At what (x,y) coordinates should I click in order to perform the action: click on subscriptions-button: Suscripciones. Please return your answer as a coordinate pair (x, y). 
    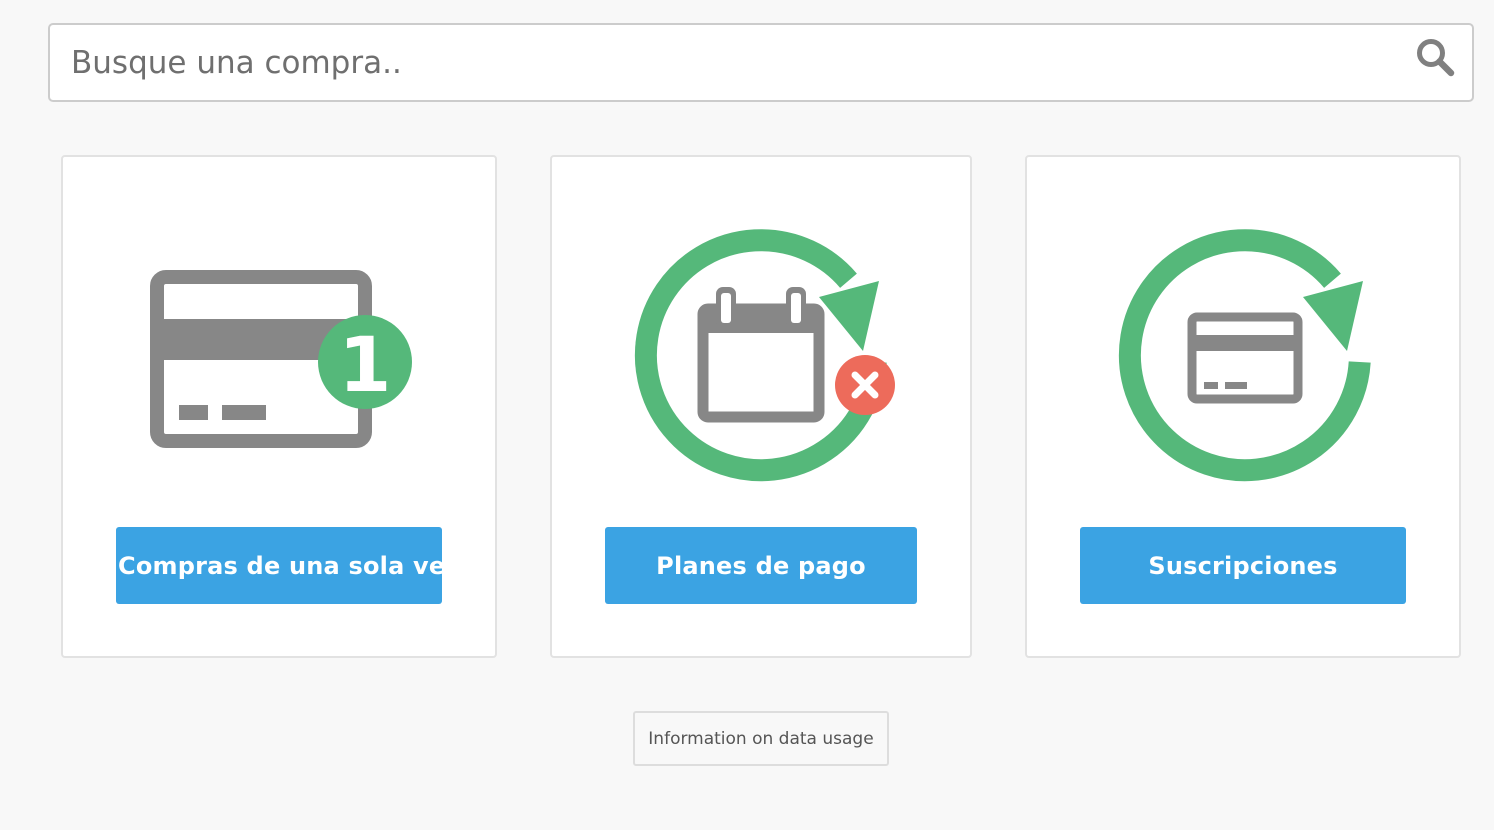
    Looking at the image, I should click on (1243, 565).